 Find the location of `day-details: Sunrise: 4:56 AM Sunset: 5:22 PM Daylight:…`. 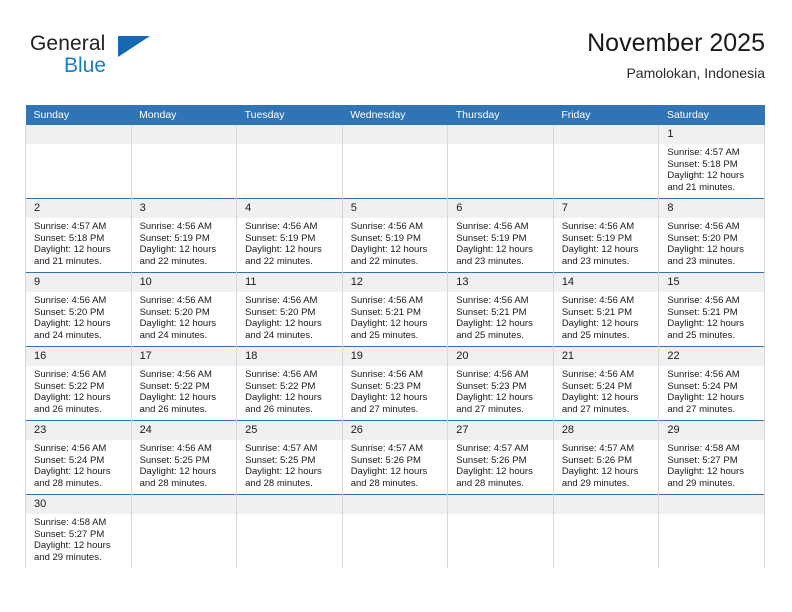

day-details: Sunrise: 4:56 AM Sunset: 5:22 PM Daylight:… is located at coordinates (289, 390).